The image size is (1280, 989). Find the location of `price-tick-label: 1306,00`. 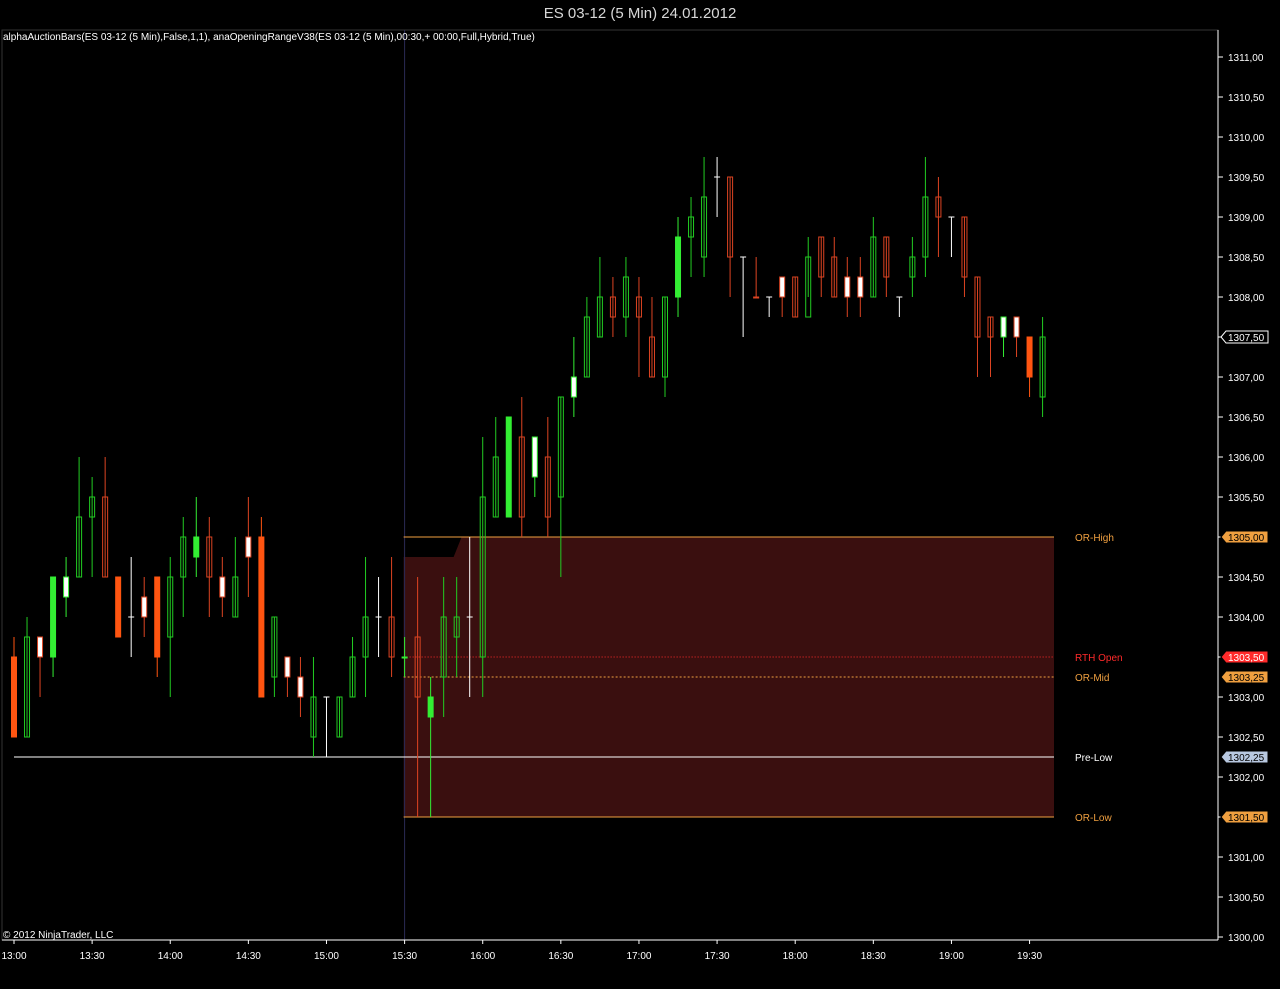

price-tick-label: 1306,00 is located at coordinates (1246, 458).